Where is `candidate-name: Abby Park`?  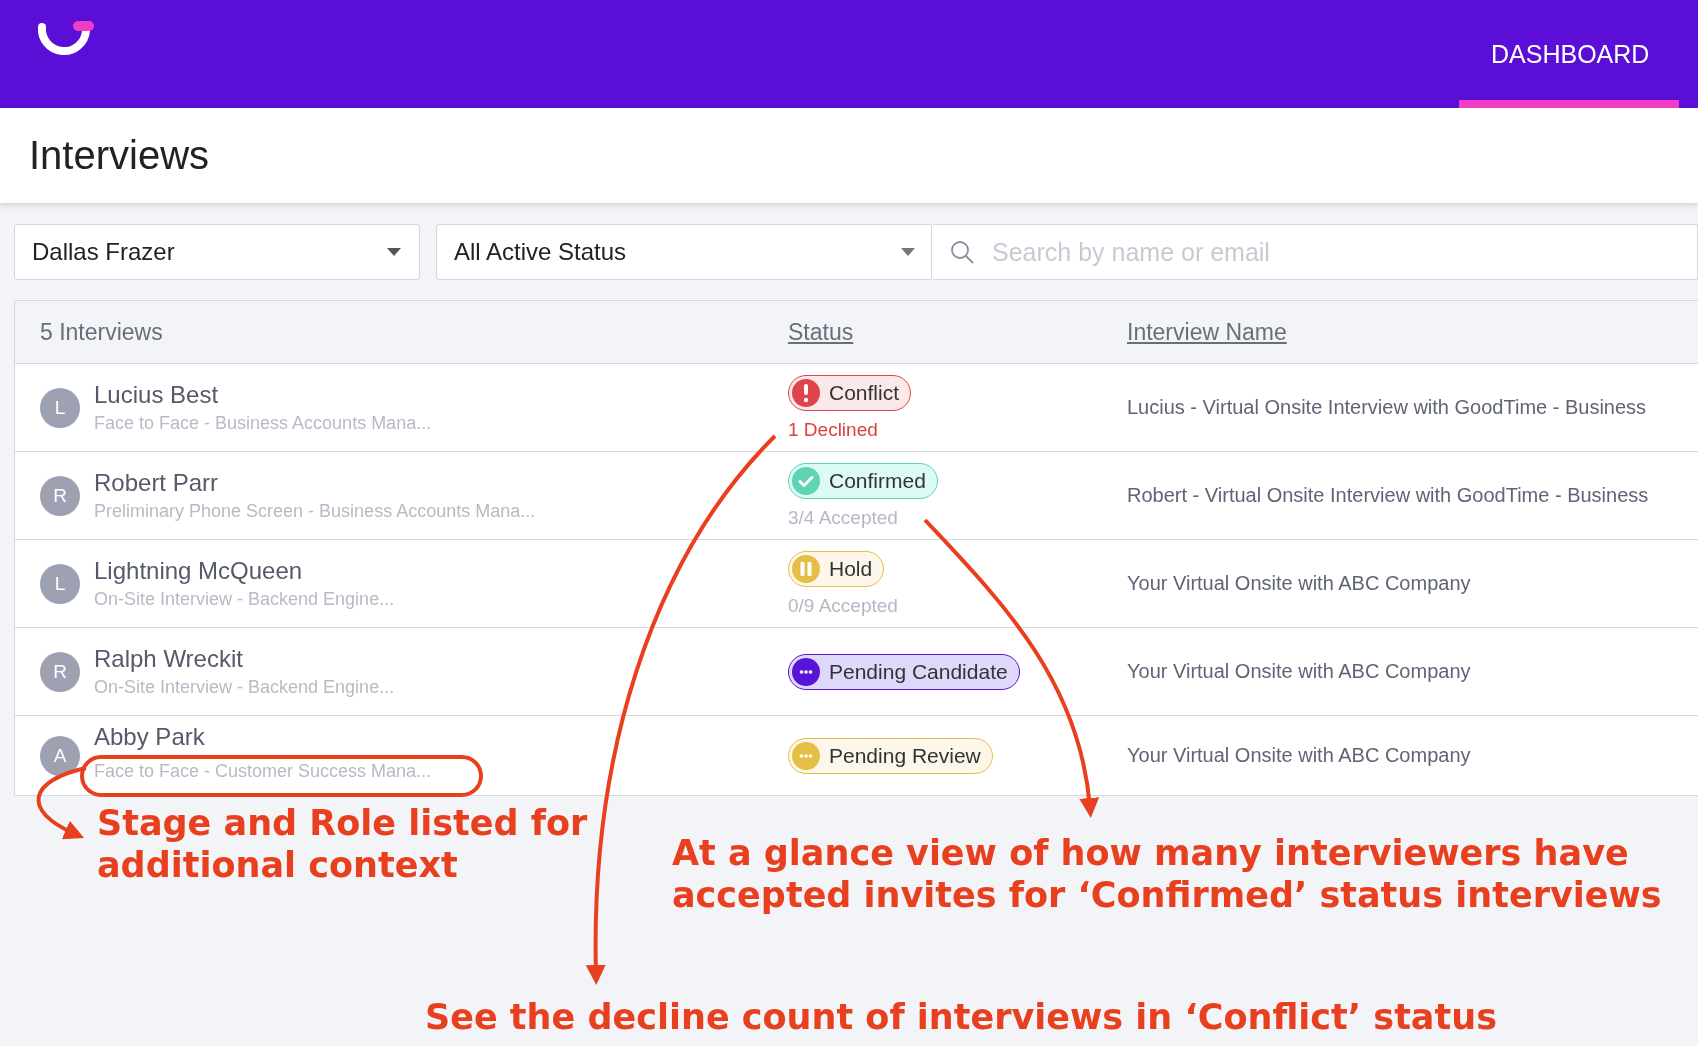
candidate-name: Abby Park is located at coordinates (150, 737).